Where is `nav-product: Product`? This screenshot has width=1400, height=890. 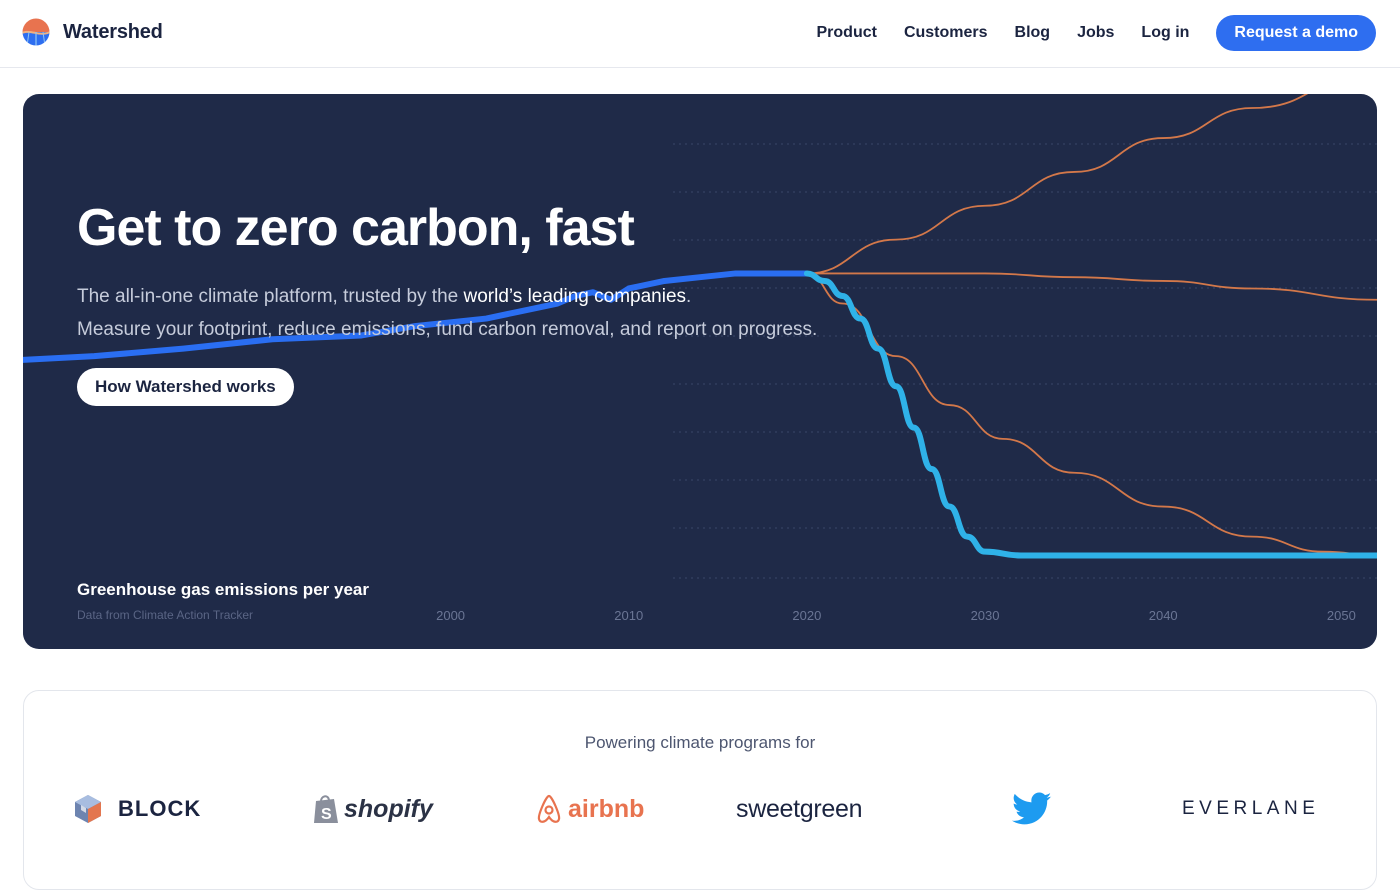 nav-product: Product is located at coordinates (847, 33).